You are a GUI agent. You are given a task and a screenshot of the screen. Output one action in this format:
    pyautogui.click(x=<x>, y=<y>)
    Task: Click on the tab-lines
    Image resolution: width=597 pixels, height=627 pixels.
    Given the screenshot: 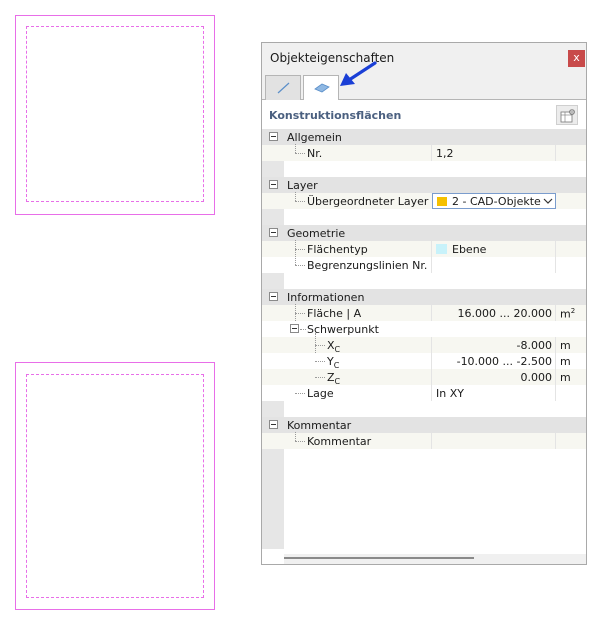 What is the action you would take?
    pyautogui.click(x=283, y=87)
    